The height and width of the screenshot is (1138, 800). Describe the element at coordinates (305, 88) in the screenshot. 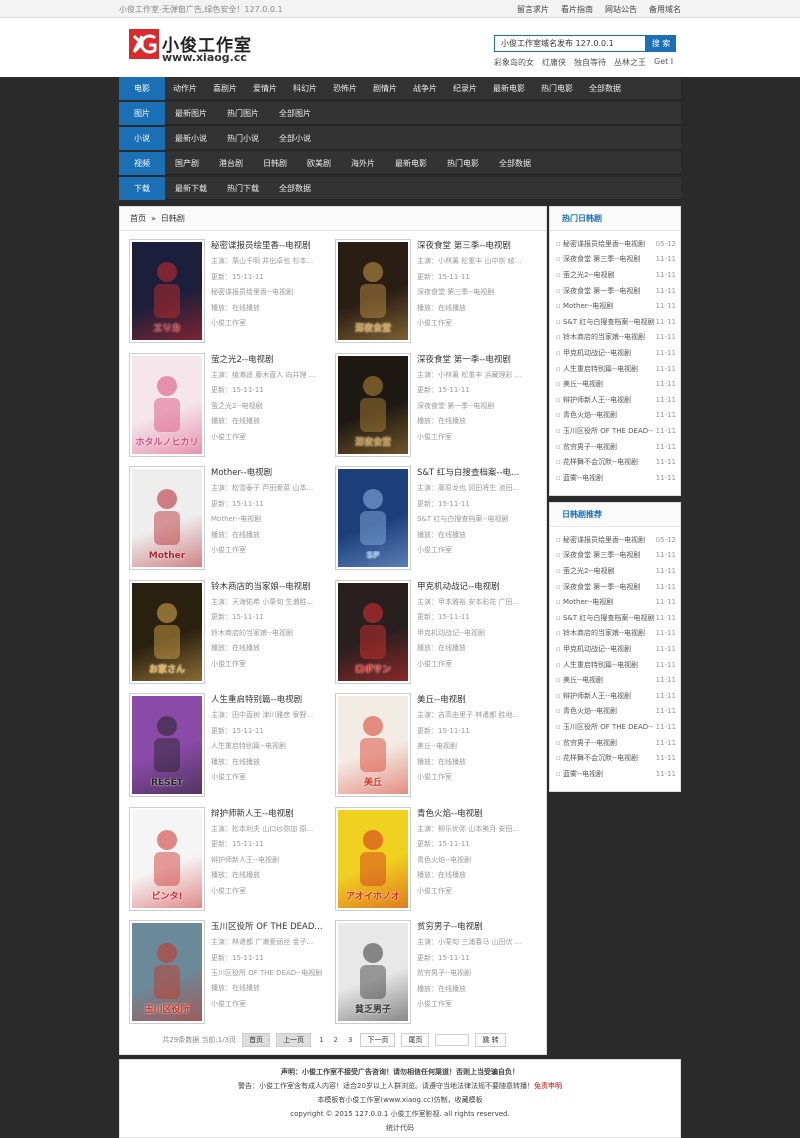

I see `nav-item: 科幻片` at that location.